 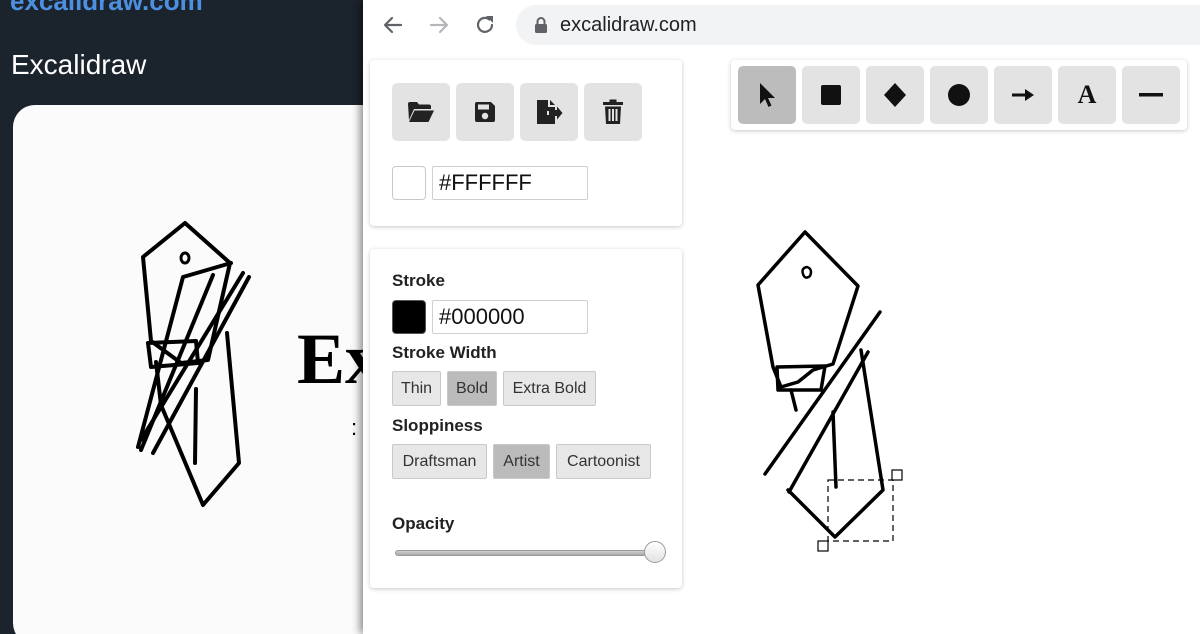 I want to click on back-button, so click(x=393, y=25).